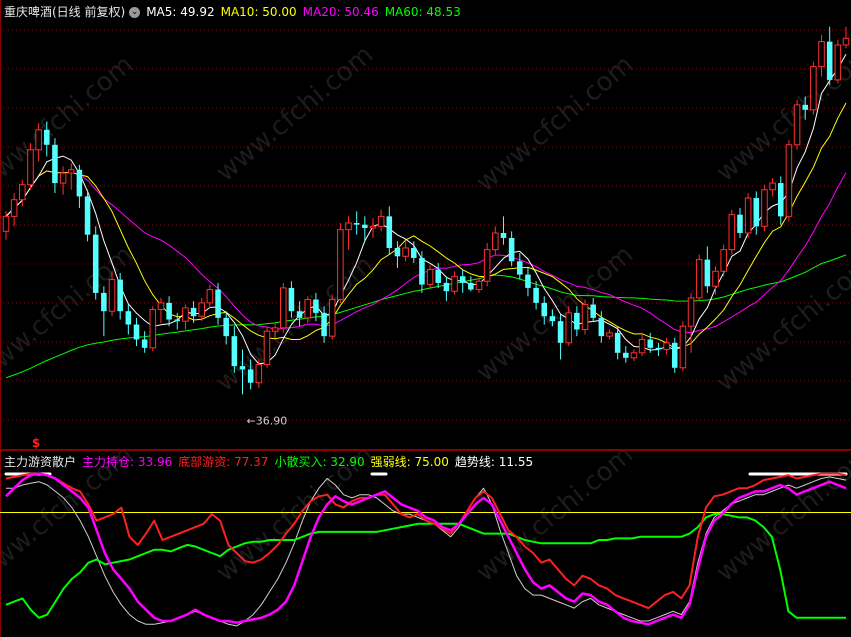  I want to click on stock-title: 重庆啤酒(日线 前复权), so click(65, 12).